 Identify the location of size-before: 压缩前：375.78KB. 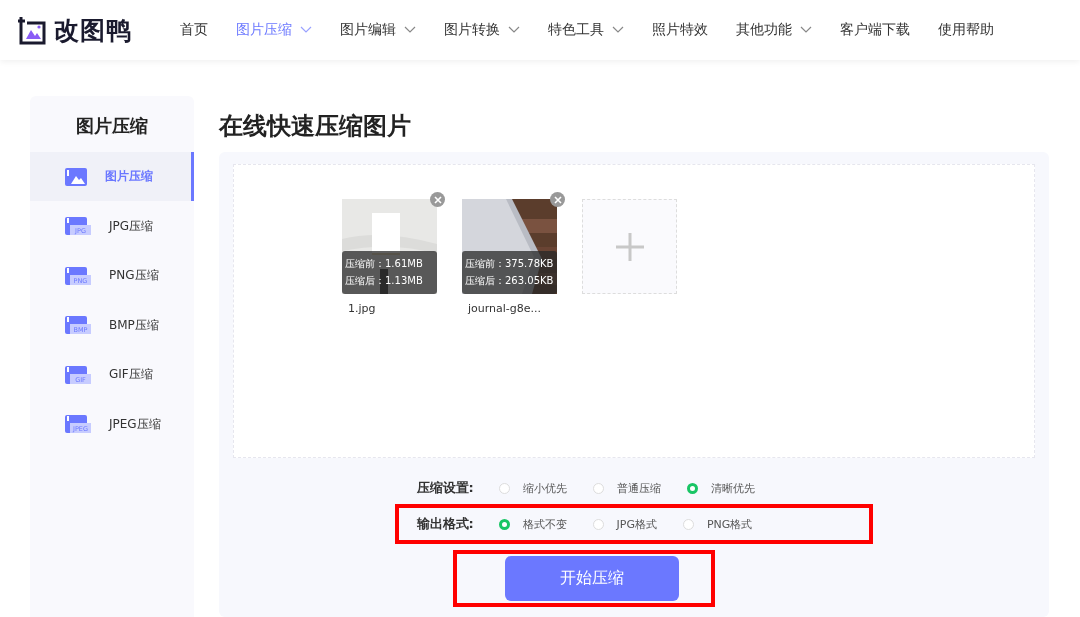
(510, 264).